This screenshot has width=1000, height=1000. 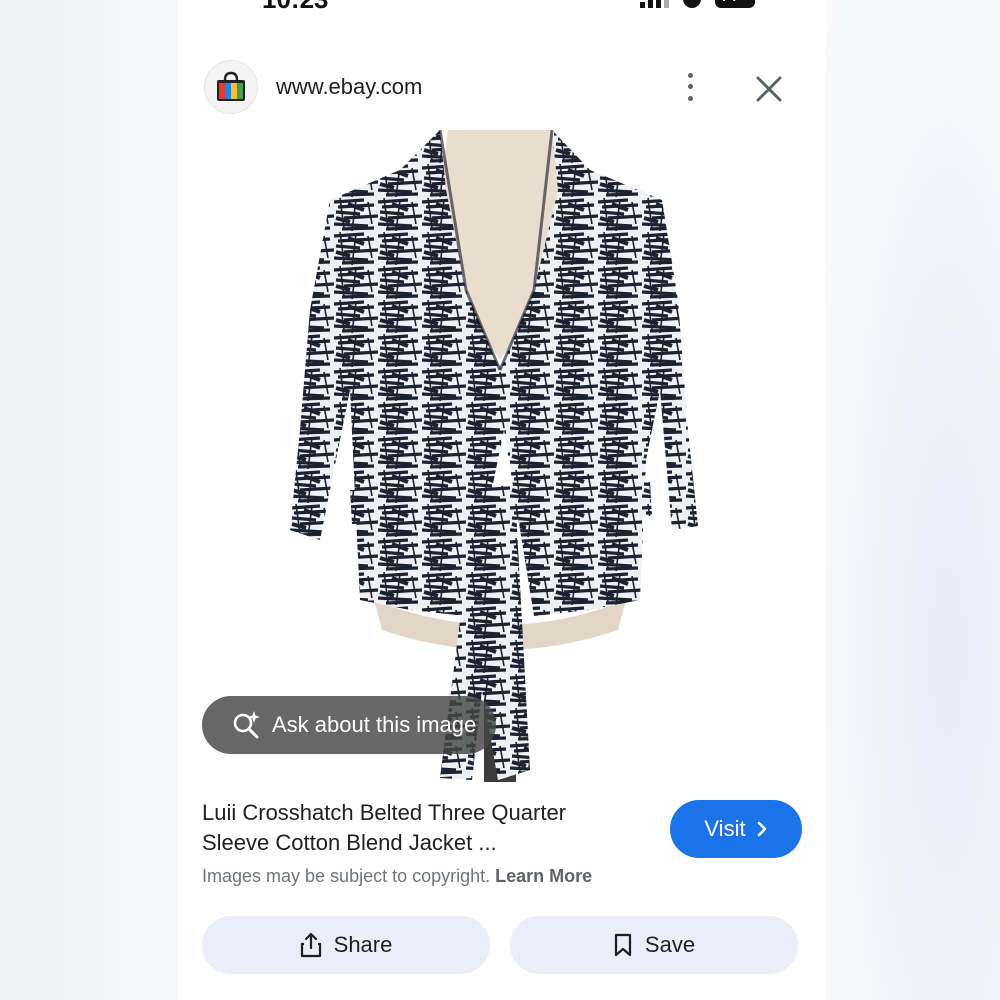 I want to click on status-icons: 74, so click(x=697, y=4).